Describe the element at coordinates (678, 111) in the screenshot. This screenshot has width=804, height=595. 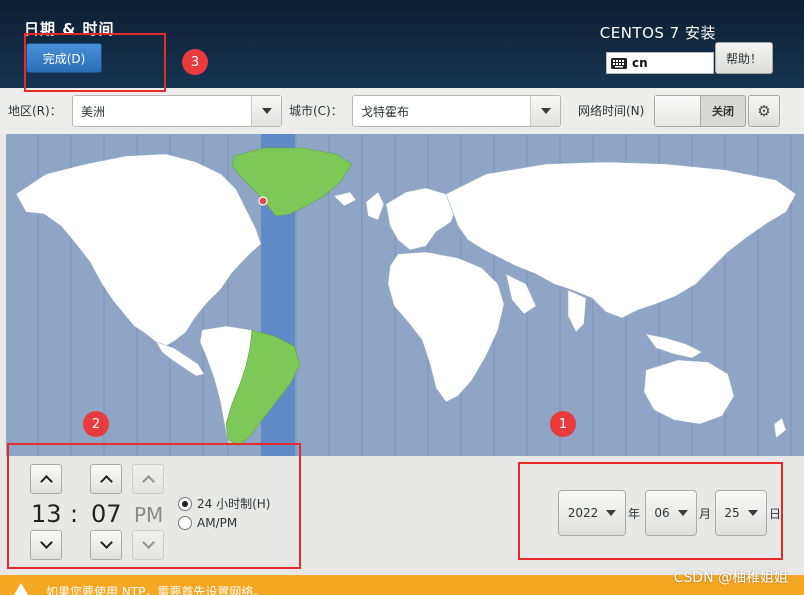
I see `switch-knob` at that location.